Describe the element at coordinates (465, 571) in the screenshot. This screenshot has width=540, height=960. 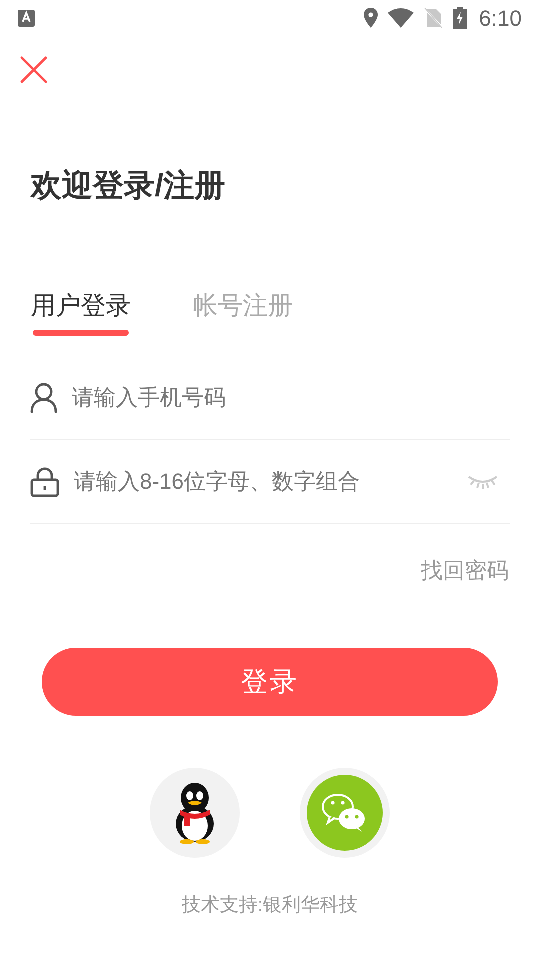
I see `forgot-password-link: 找回密码` at that location.